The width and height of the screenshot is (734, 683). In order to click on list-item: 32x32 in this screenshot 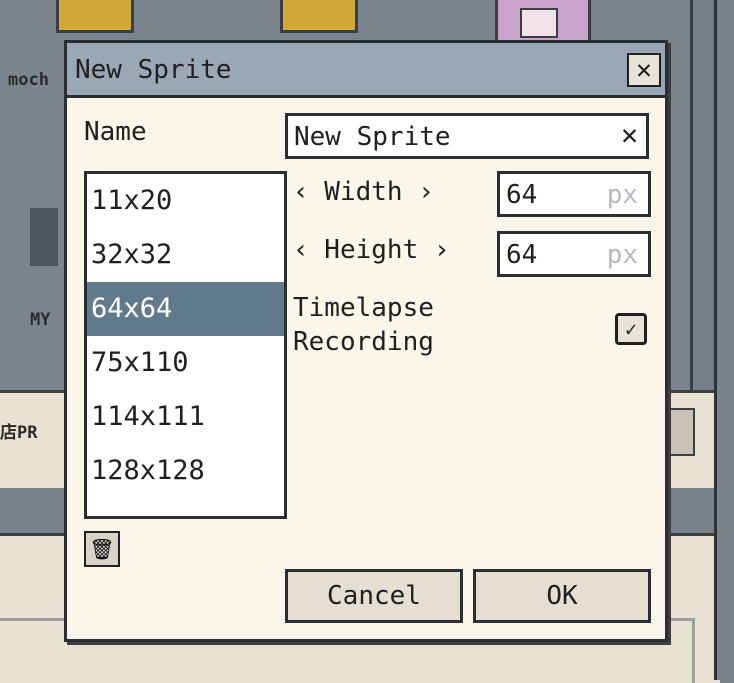, I will do `click(185, 255)`.